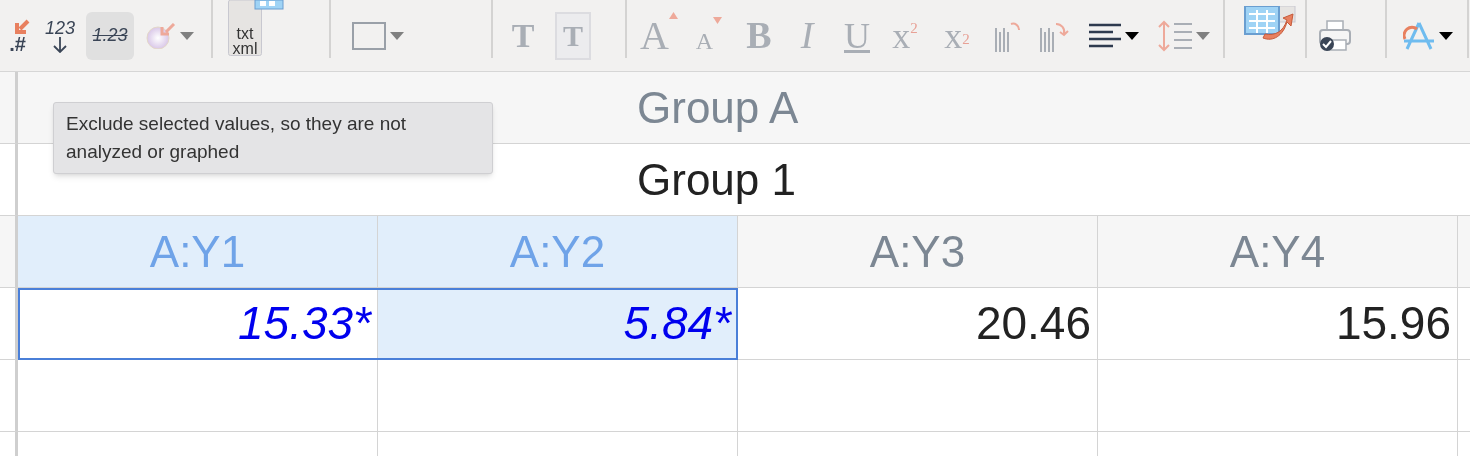 The height and width of the screenshot is (456, 1470). What do you see at coordinates (245, 28) in the screenshot?
I see `document-icon` at bounding box center [245, 28].